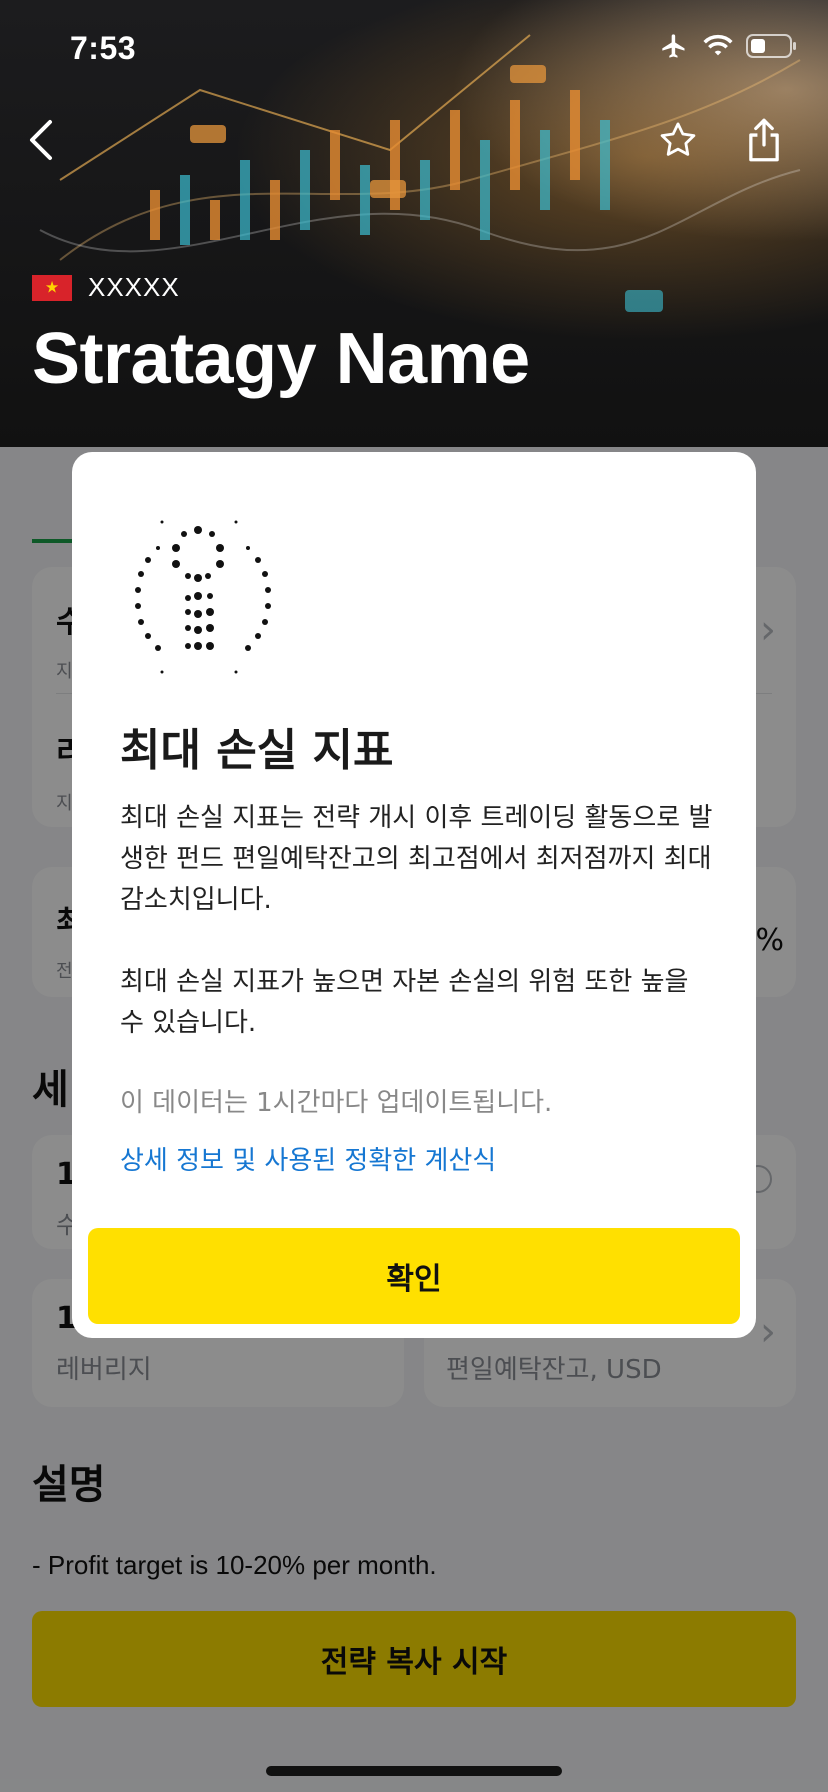 The height and width of the screenshot is (1792, 828). Describe the element at coordinates (52, 287) in the screenshot. I see `vietnam-flag-icon: ★` at that location.